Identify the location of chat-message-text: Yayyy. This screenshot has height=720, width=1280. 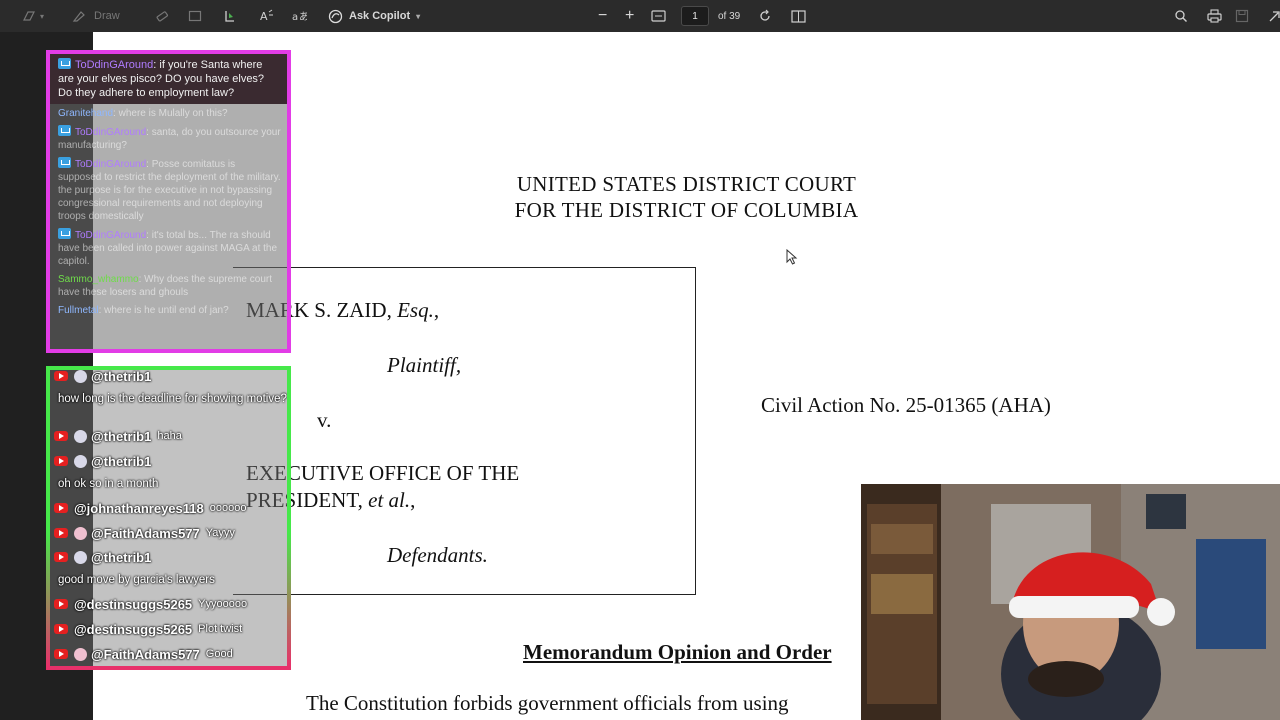
(220, 533).